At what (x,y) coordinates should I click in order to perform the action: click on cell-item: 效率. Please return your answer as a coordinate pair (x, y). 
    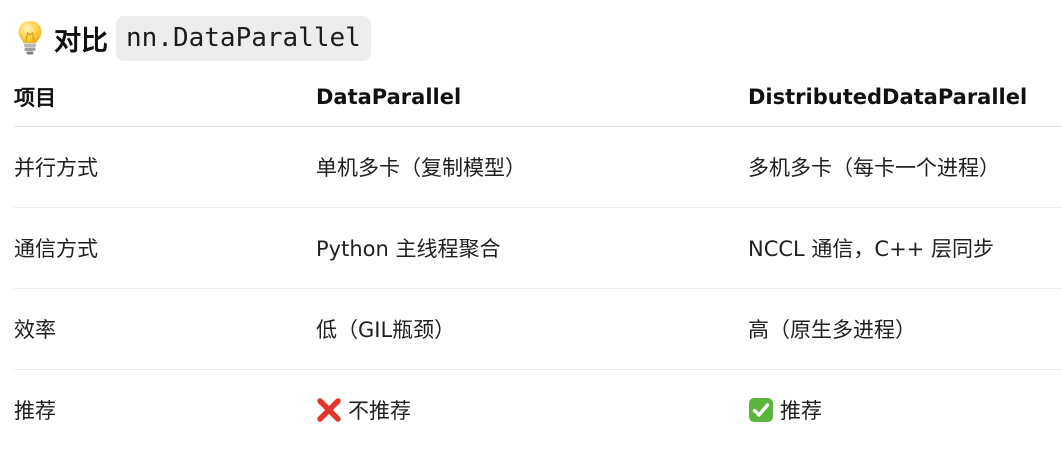
    Looking at the image, I should click on (165, 329).